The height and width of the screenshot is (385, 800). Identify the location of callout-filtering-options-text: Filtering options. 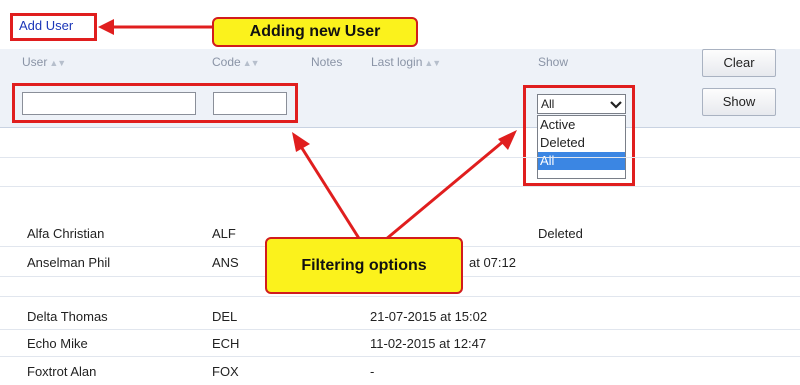
(364, 265).